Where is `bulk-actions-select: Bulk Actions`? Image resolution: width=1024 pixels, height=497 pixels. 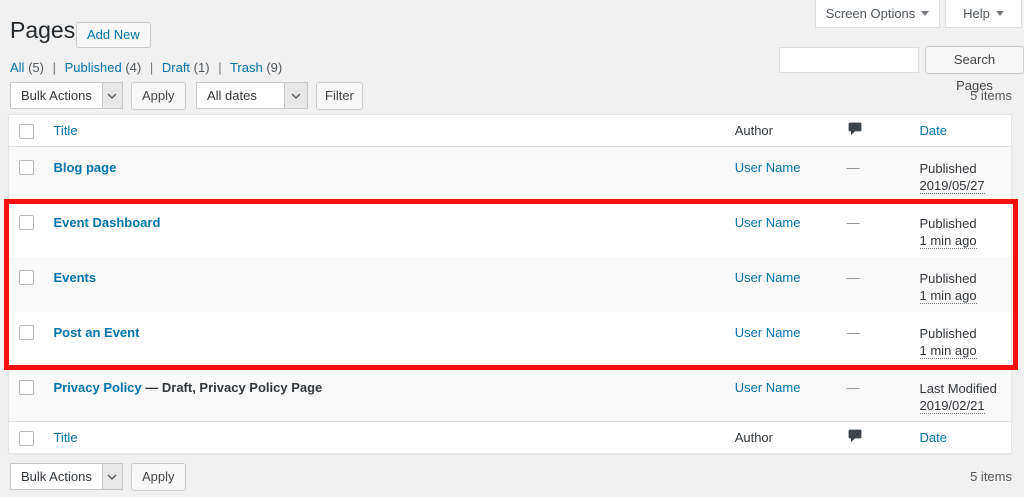 bulk-actions-select: Bulk Actions is located at coordinates (66, 95).